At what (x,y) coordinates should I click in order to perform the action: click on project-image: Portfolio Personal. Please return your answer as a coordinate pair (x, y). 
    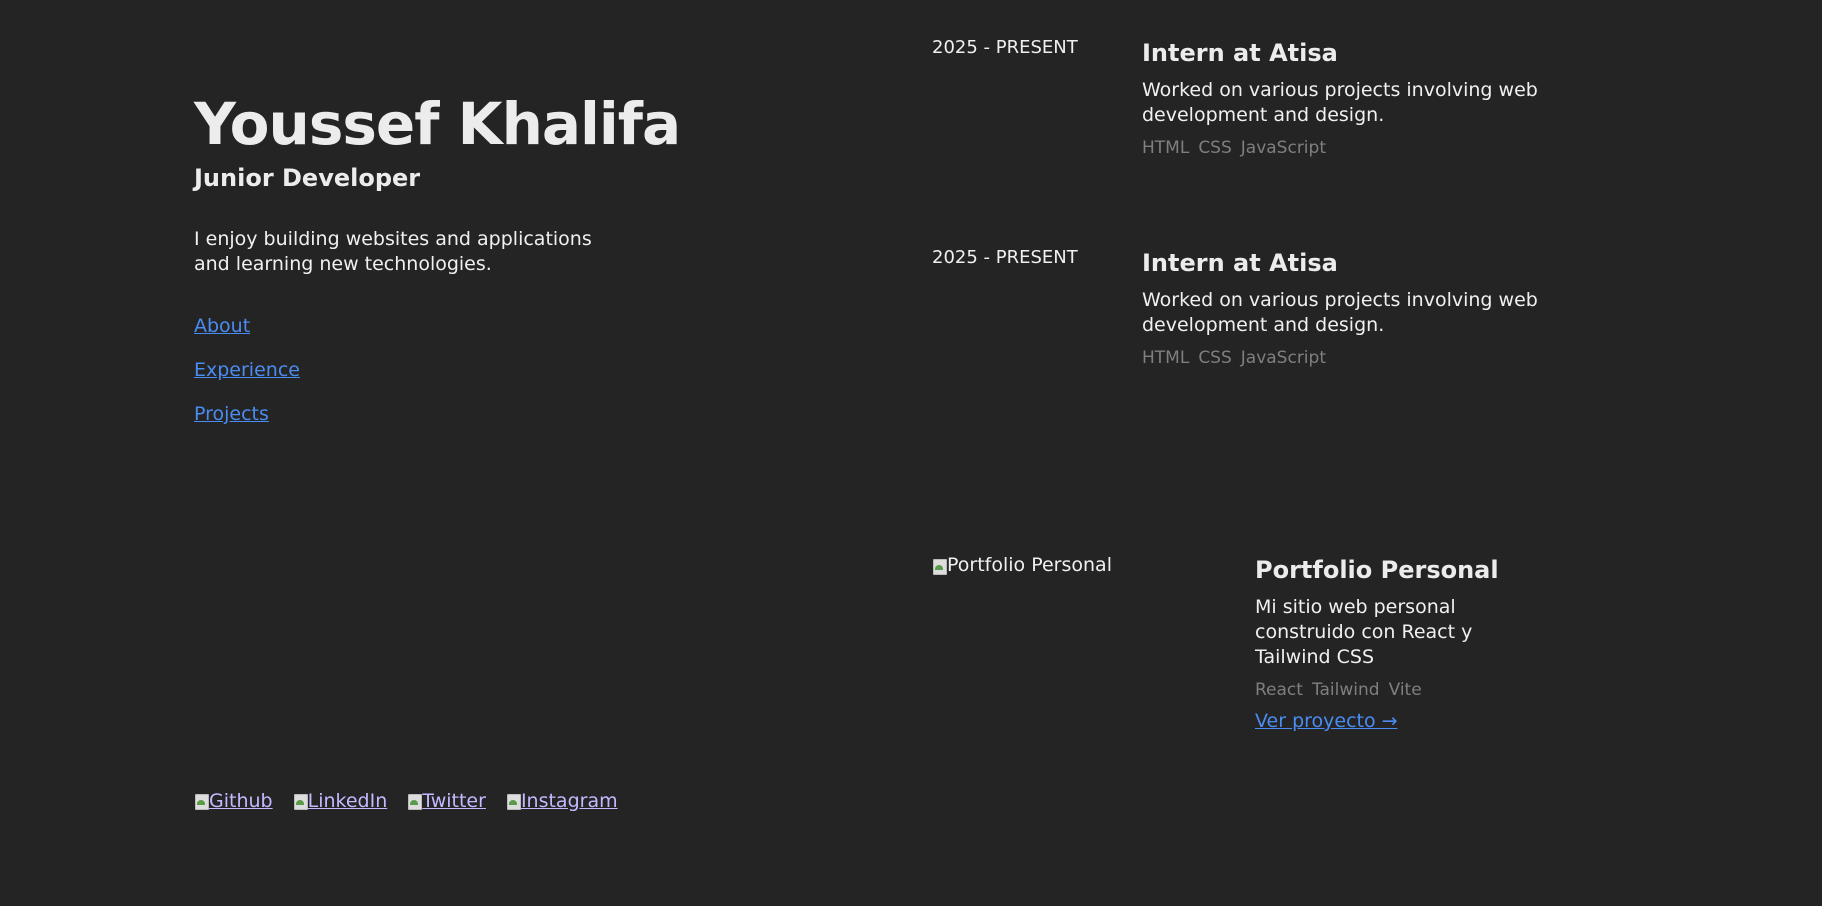
    Looking at the image, I should click on (1022, 565).